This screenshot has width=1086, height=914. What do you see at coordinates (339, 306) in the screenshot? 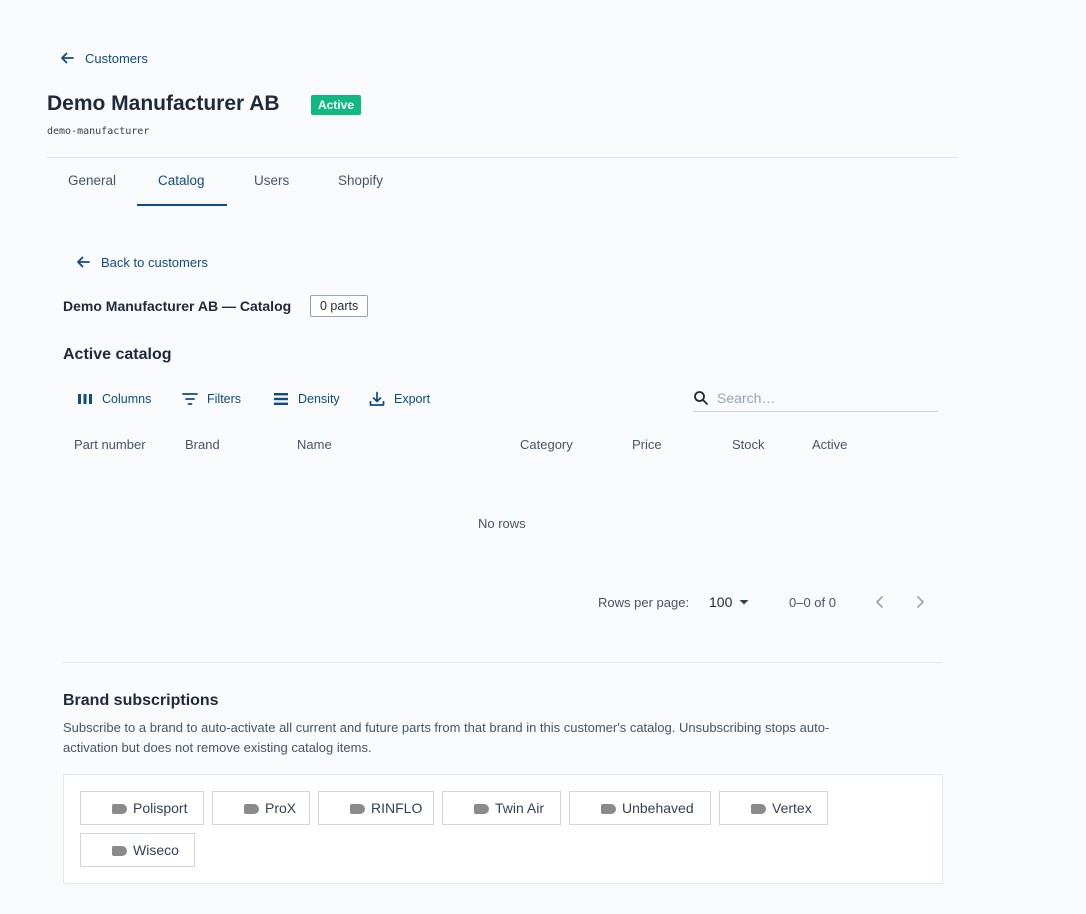
I see `parts-count-badge: 0 parts` at bounding box center [339, 306].